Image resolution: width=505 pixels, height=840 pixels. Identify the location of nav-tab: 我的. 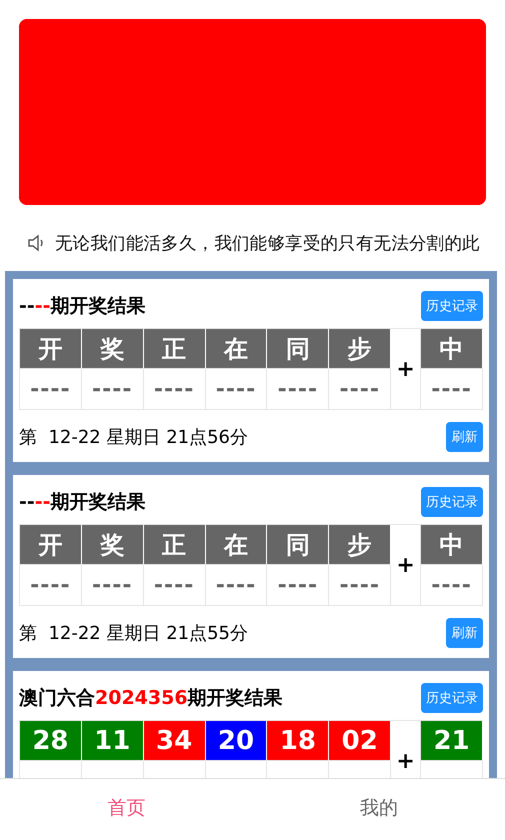
(378, 809).